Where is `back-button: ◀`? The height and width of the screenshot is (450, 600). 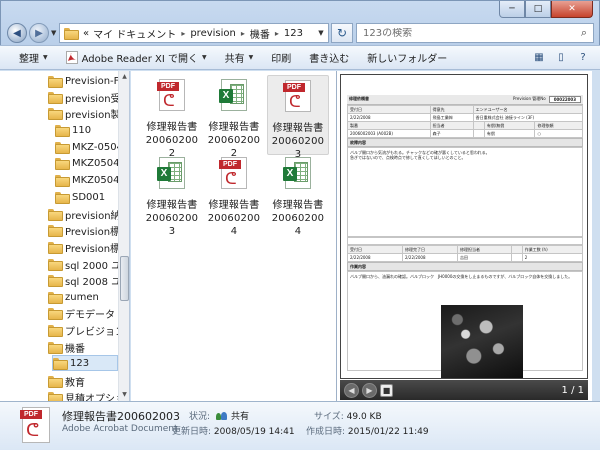
back-button: ◀ is located at coordinates (17, 33).